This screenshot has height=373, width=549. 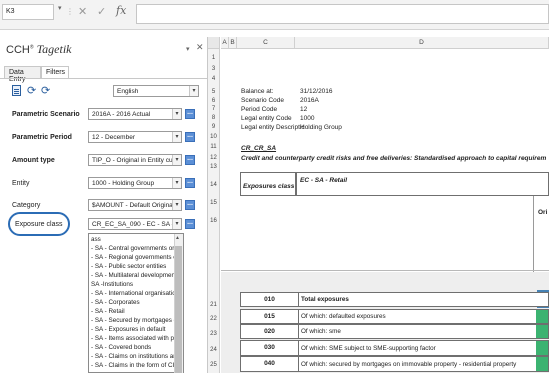 What do you see at coordinates (133, 329) in the screenshot?
I see `list-item: - SA - Exposures in default` at bounding box center [133, 329].